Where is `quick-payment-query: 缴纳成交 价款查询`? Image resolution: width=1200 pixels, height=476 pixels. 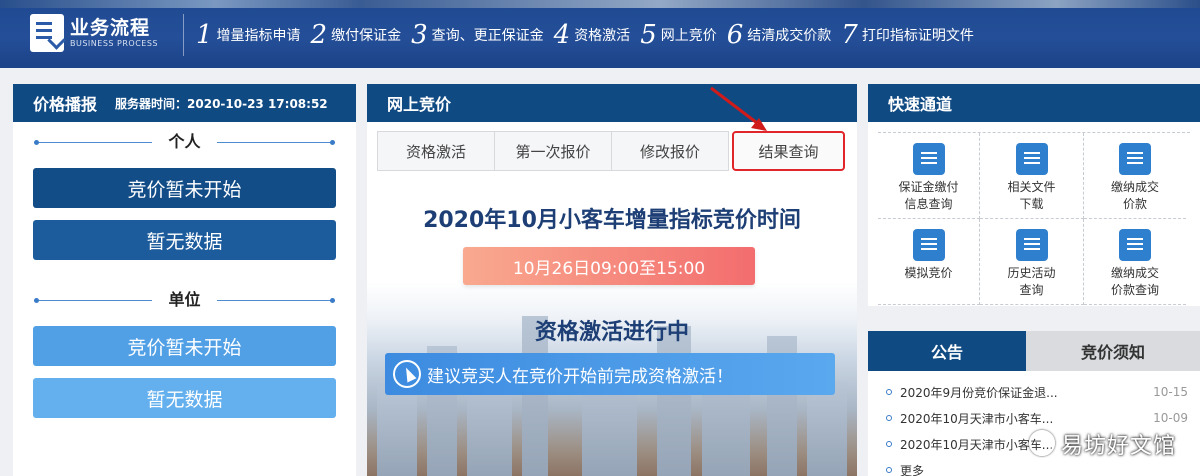
quick-payment-query: 缴纳成交 价款查询 is located at coordinates (1135, 262).